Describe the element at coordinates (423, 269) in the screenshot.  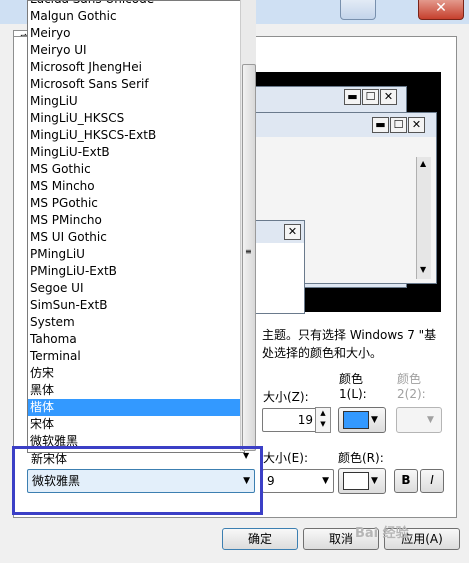
I see `scroll-down-icon: ▼` at that location.